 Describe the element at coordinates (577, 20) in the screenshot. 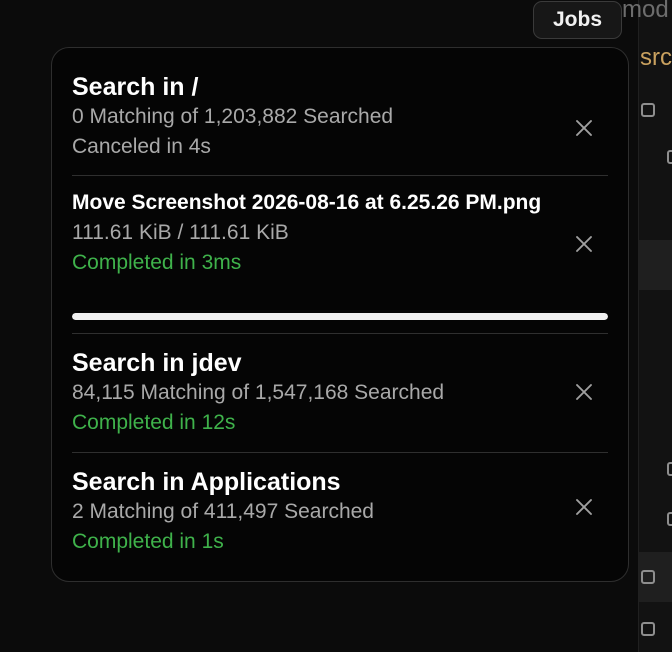

I see `jobs-button: Jobs` at that location.